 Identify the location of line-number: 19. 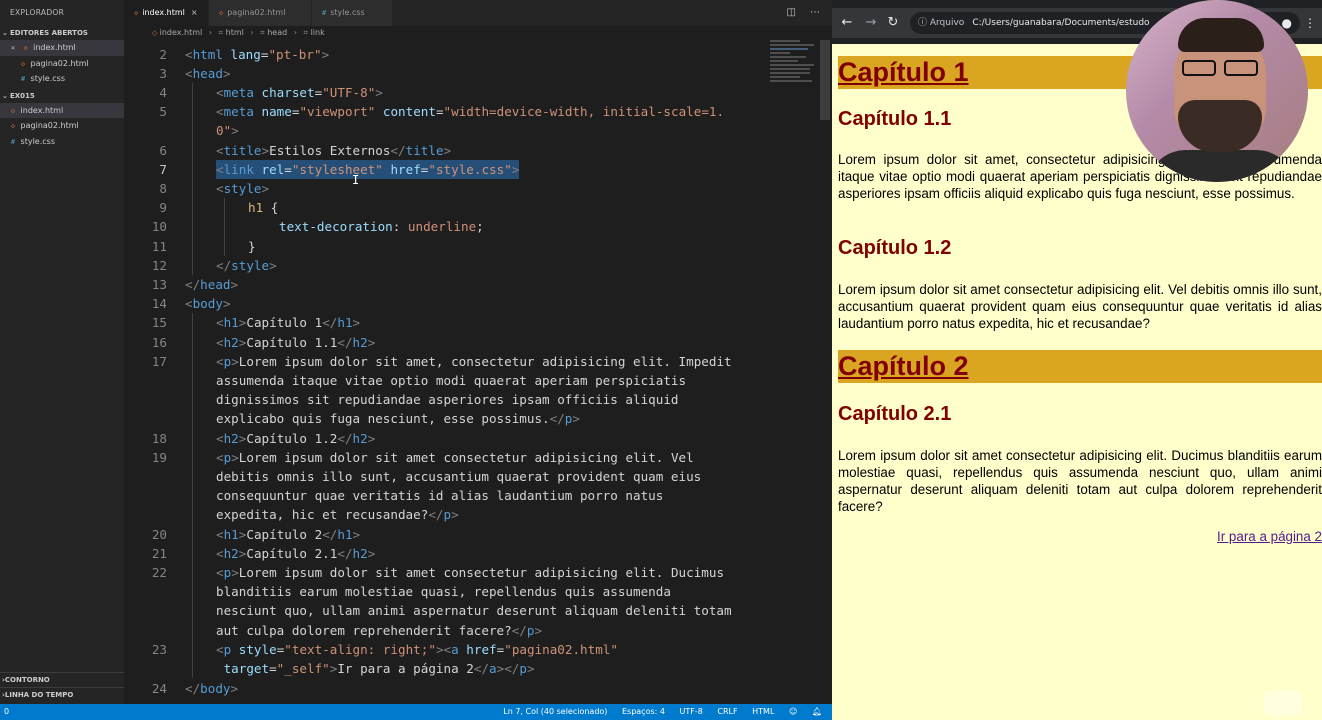
(159, 457).